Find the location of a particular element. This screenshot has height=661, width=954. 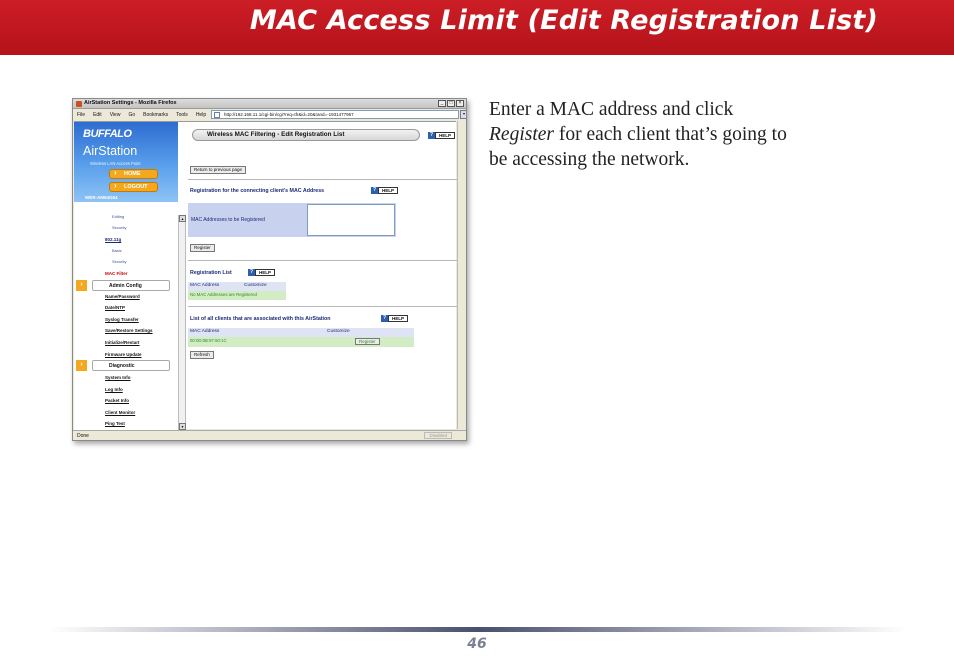

status-text: Done is located at coordinates (83, 436).